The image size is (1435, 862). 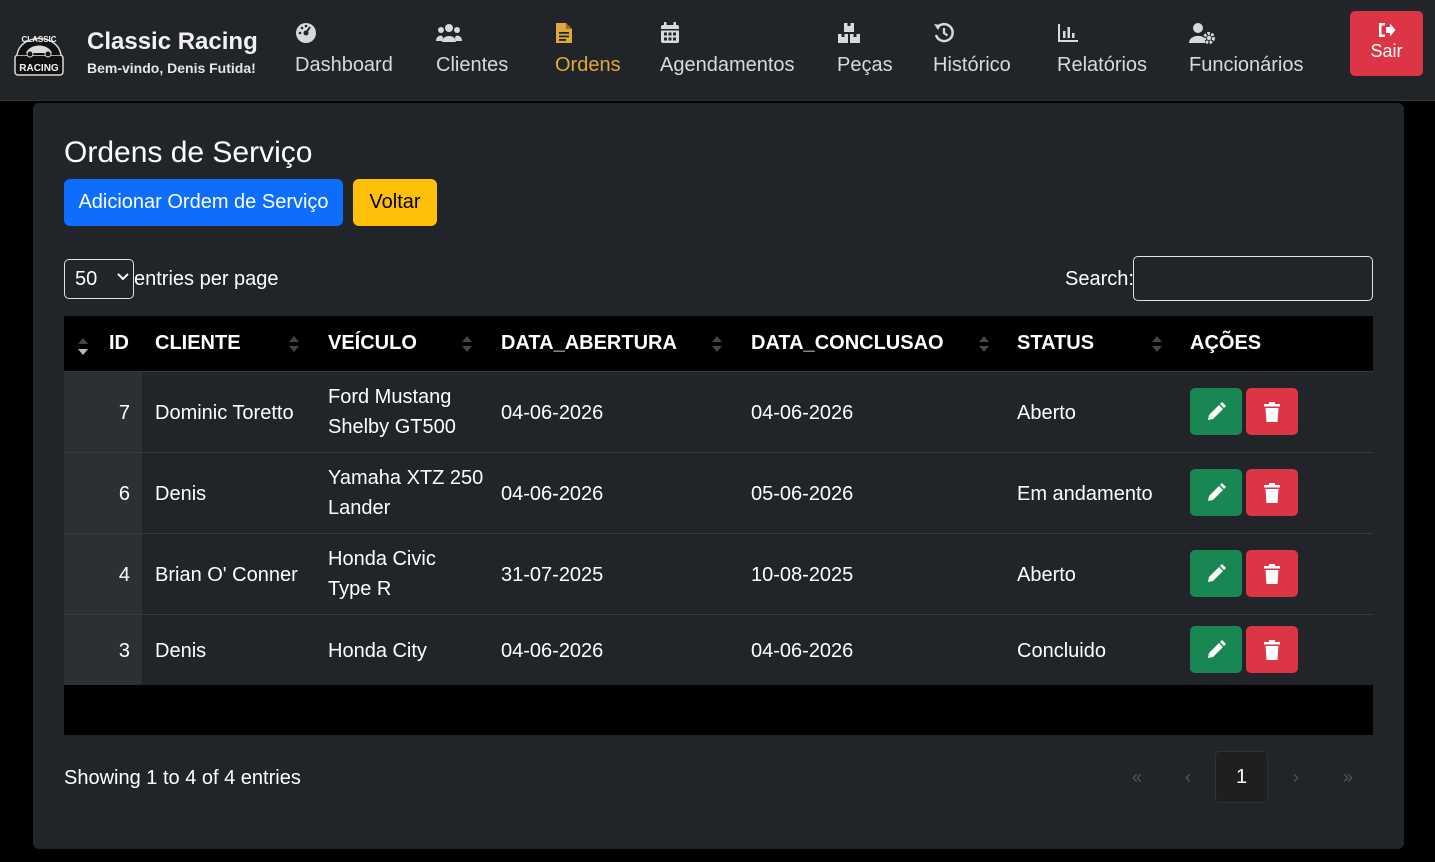 I want to click on page-prev-button: ‹, so click(x=1188, y=777).